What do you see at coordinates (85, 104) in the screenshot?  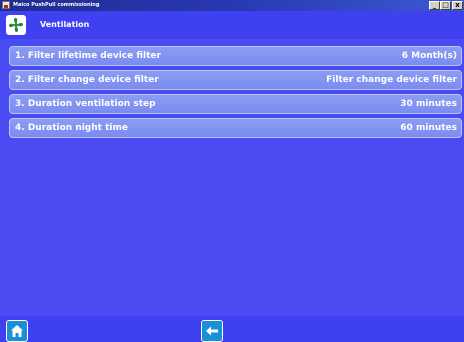 I see `list-item-label: 3. Duration ventilation step` at bounding box center [85, 104].